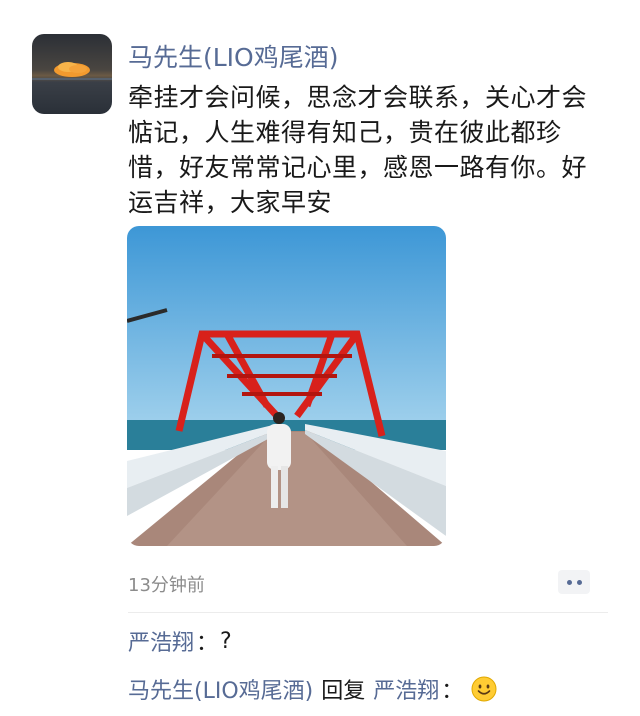 The width and height of the screenshot is (640, 716). What do you see at coordinates (343, 691) in the screenshot?
I see `reply-word: 回复` at bounding box center [343, 691].